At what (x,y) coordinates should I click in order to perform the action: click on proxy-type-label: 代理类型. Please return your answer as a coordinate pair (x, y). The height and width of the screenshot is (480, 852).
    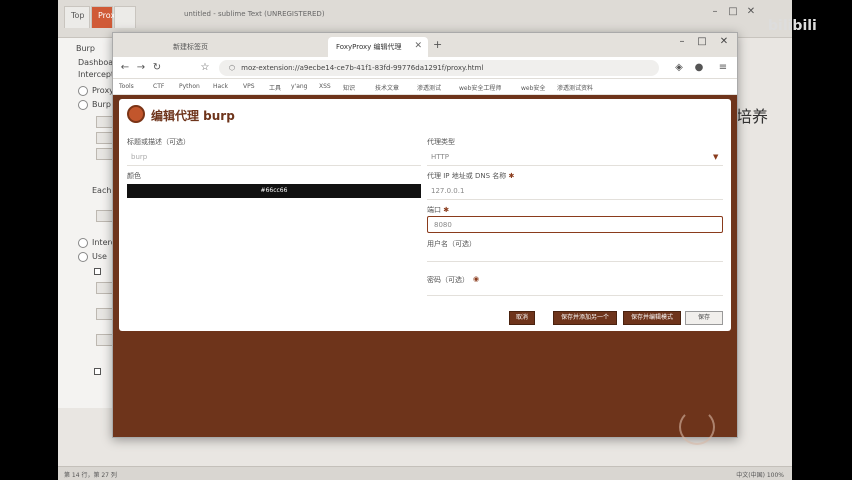
    Looking at the image, I should click on (441, 142).